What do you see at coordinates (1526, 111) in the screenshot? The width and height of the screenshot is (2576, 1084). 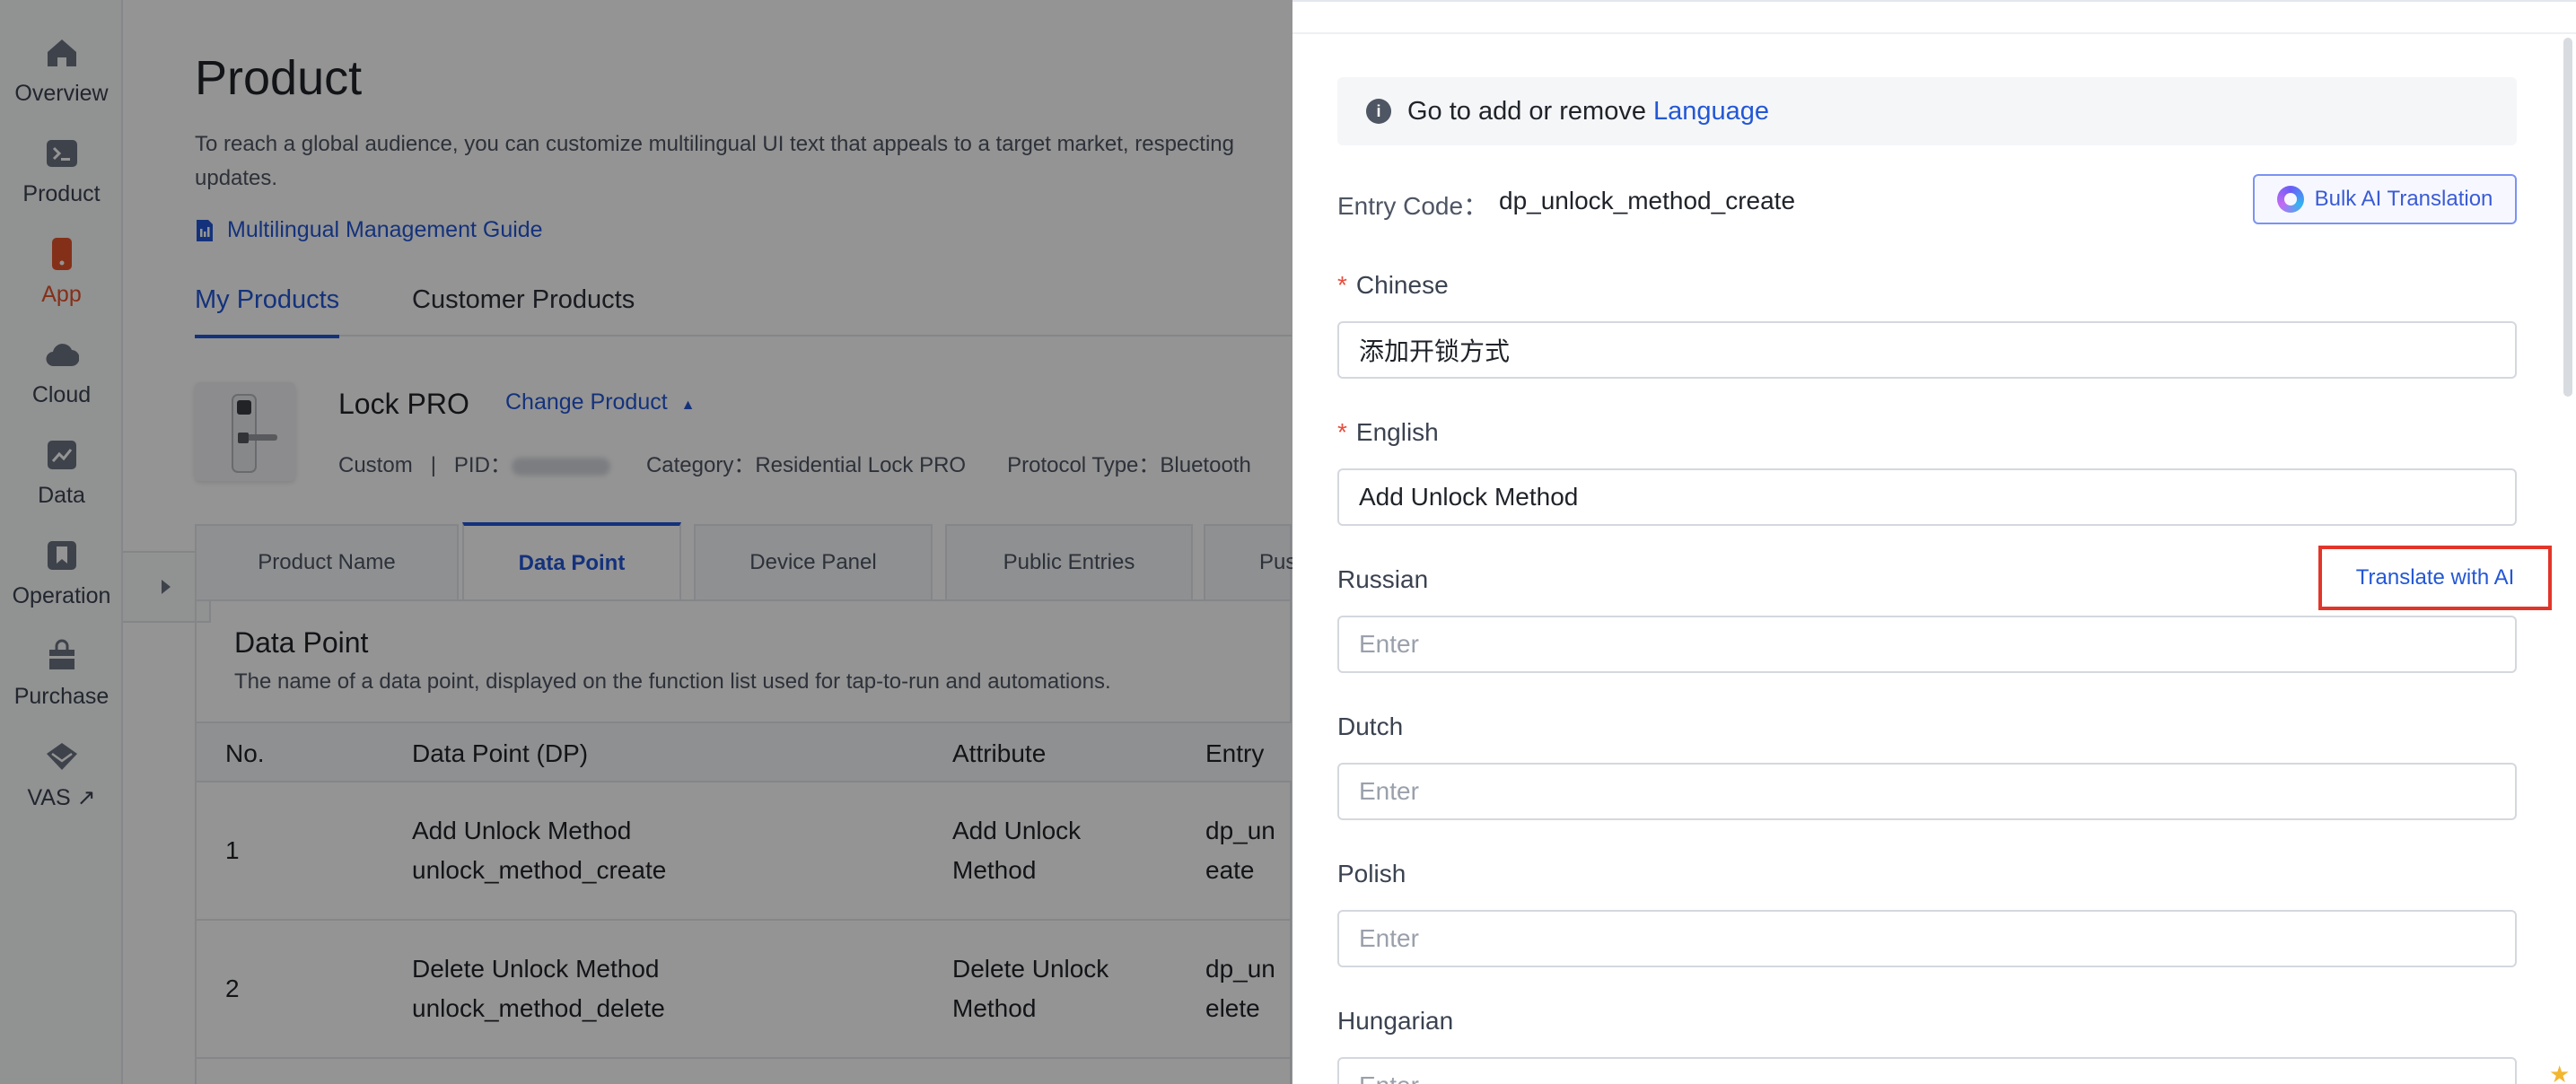 I see `info-text: Go to add or remove` at bounding box center [1526, 111].